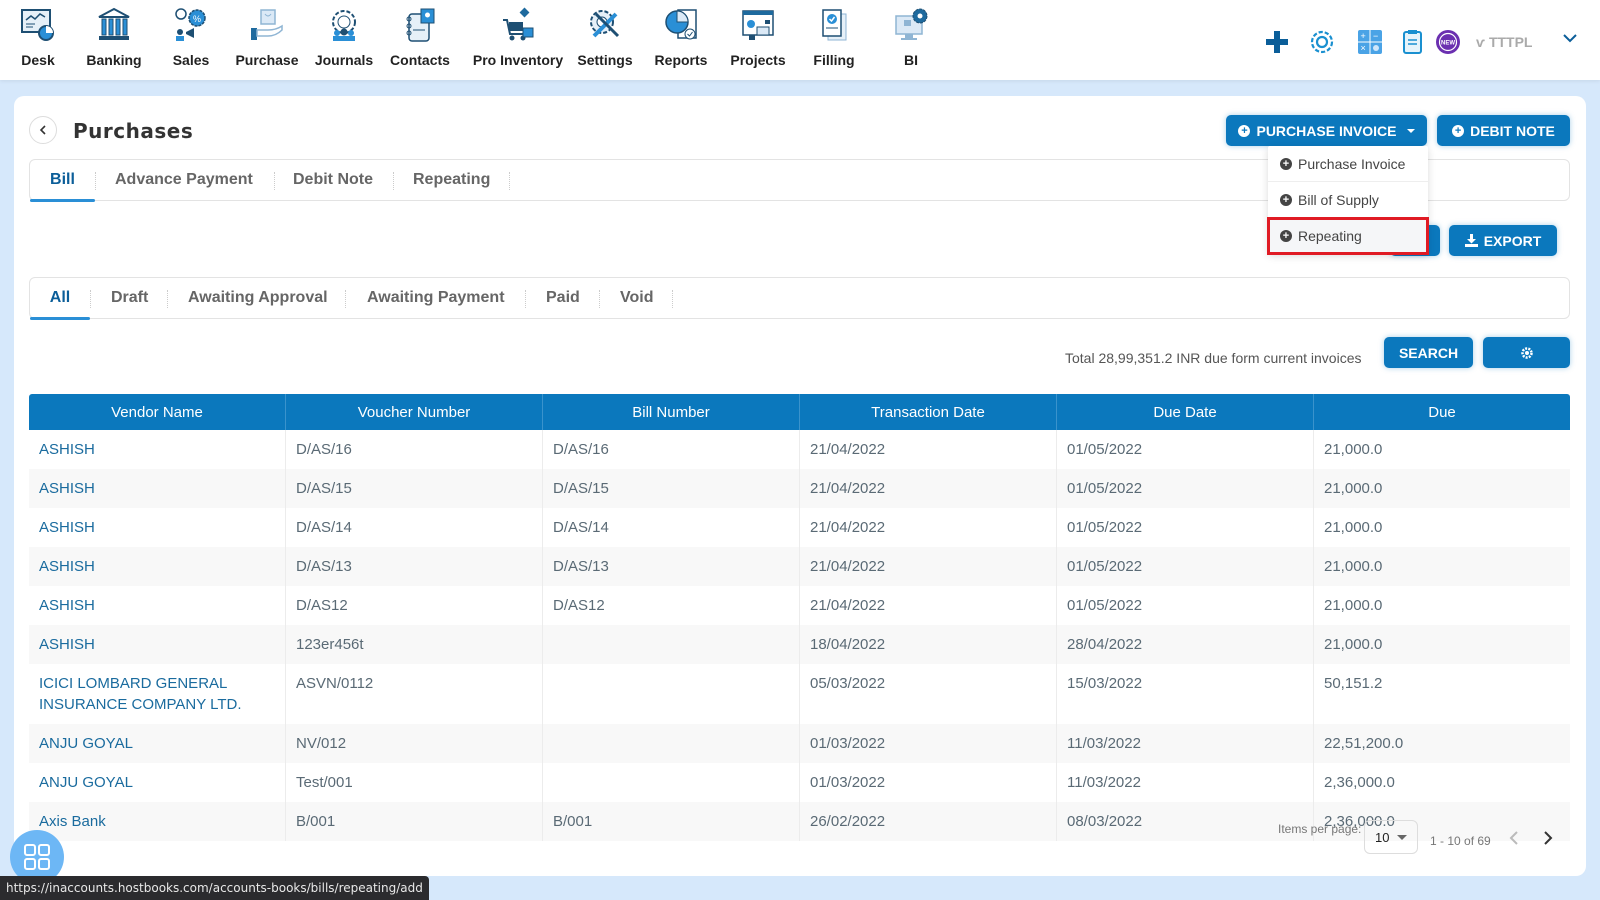 Image resolution: width=1600 pixels, height=900 pixels. Describe the element at coordinates (184, 180) in the screenshot. I see `tab-advance-payment: Advance Payment` at that location.